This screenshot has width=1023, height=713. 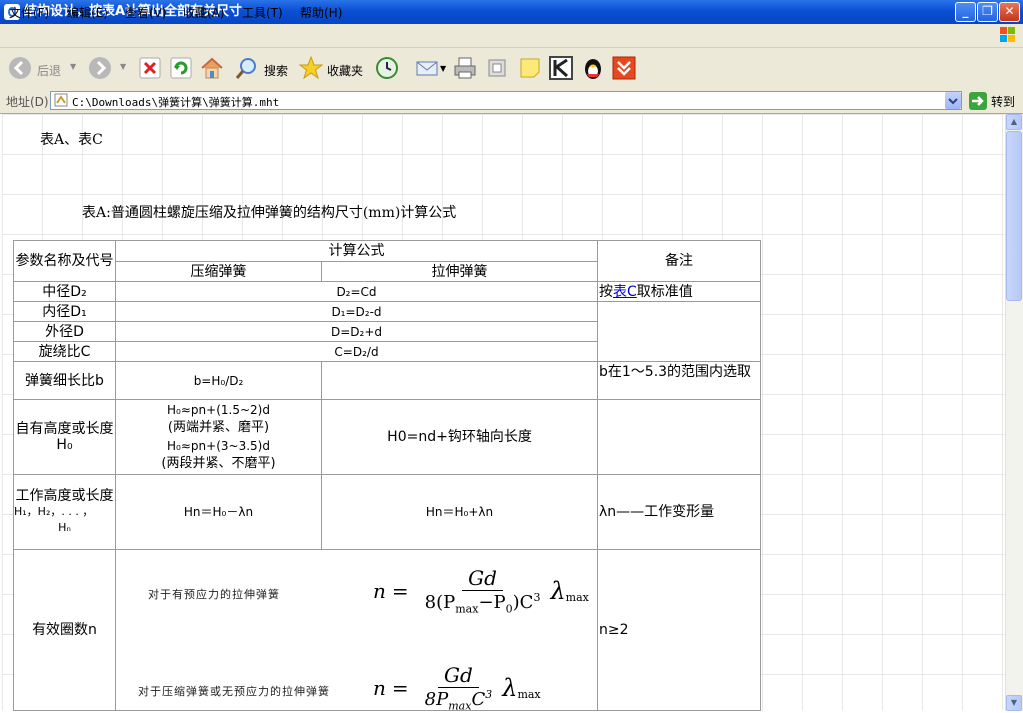 What do you see at coordinates (175, 102) in the screenshot?
I see `address-value: C:\Downloads\弹簧计算\弹簧计算.mht` at bounding box center [175, 102].